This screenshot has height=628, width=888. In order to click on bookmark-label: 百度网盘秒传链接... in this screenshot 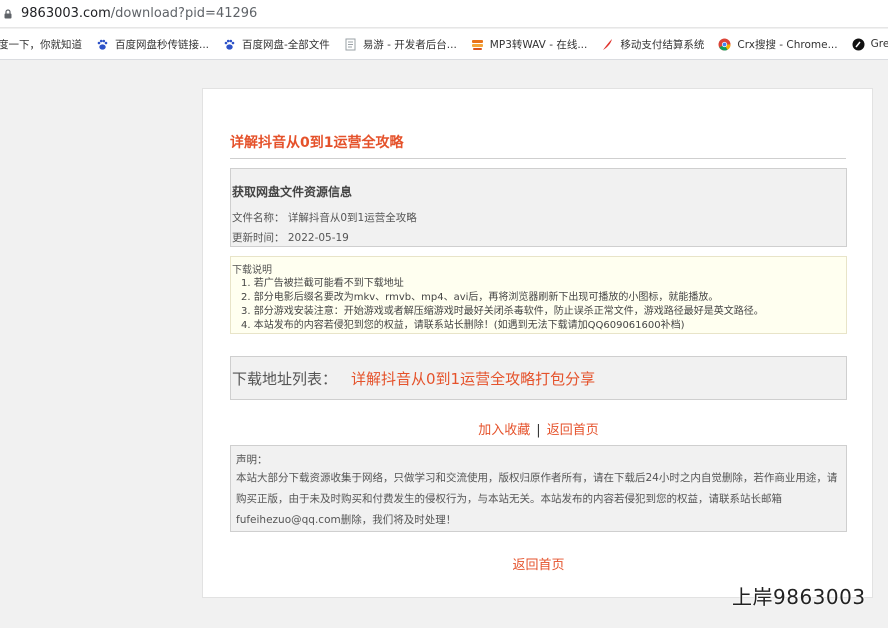, I will do `click(162, 44)`.